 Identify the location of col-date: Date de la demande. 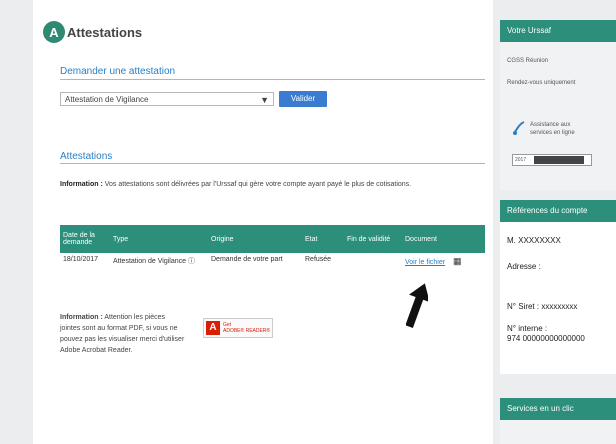
(85, 239).